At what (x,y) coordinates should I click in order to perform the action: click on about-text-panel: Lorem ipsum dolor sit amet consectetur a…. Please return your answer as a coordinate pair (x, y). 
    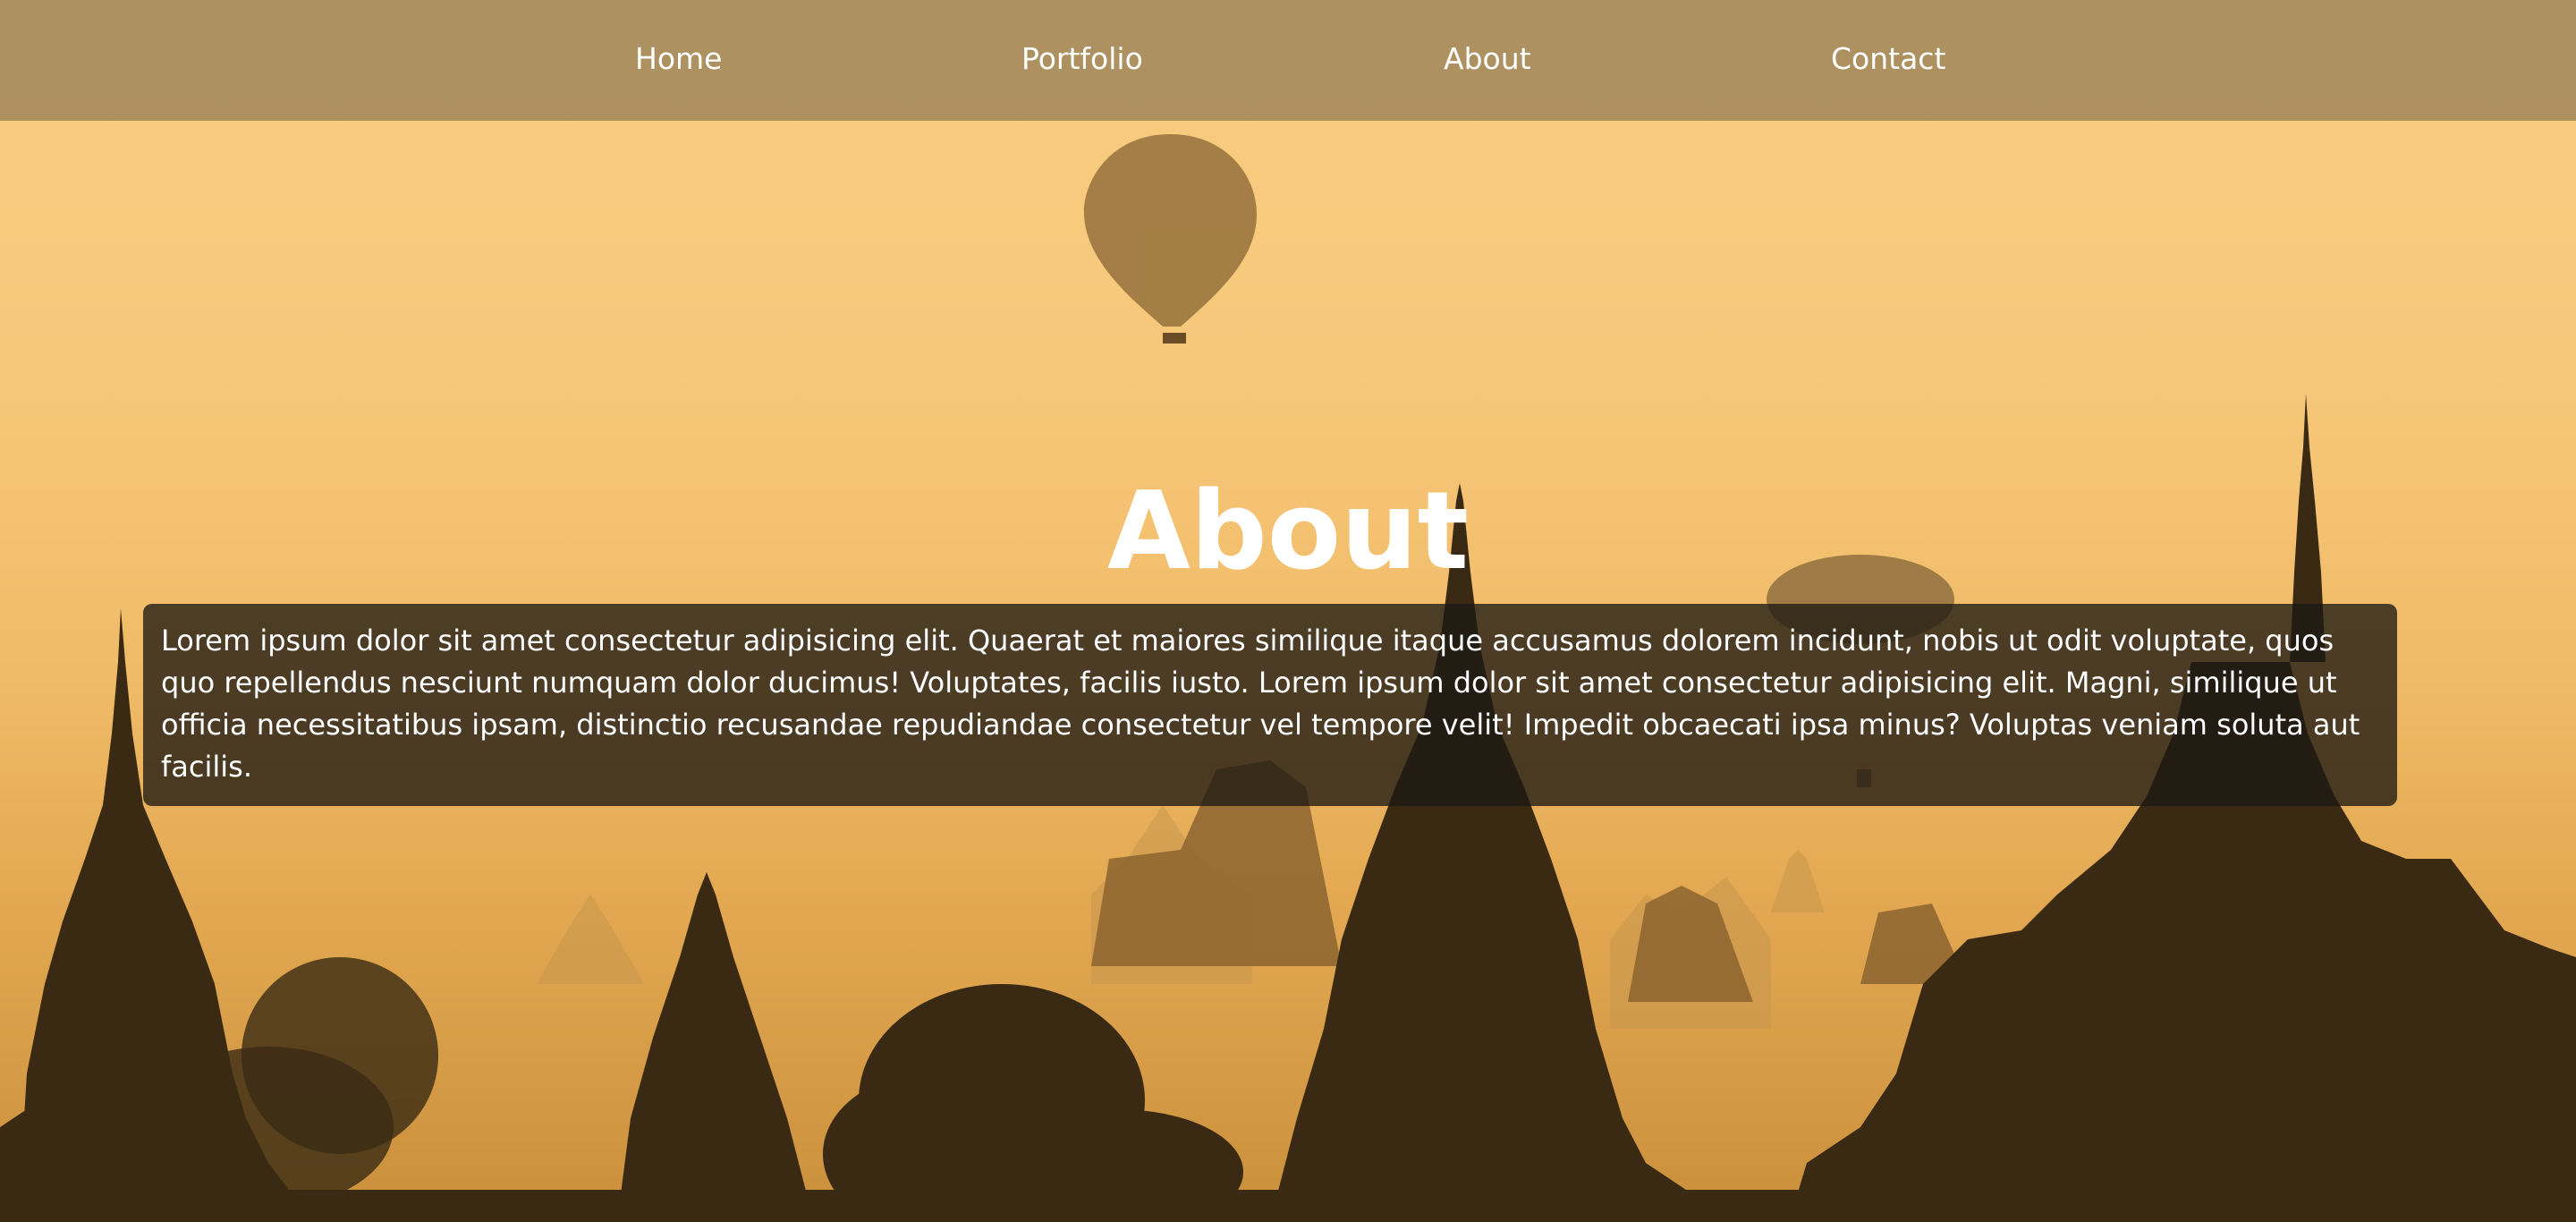
    Looking at the image, I should click on (1270, 705).